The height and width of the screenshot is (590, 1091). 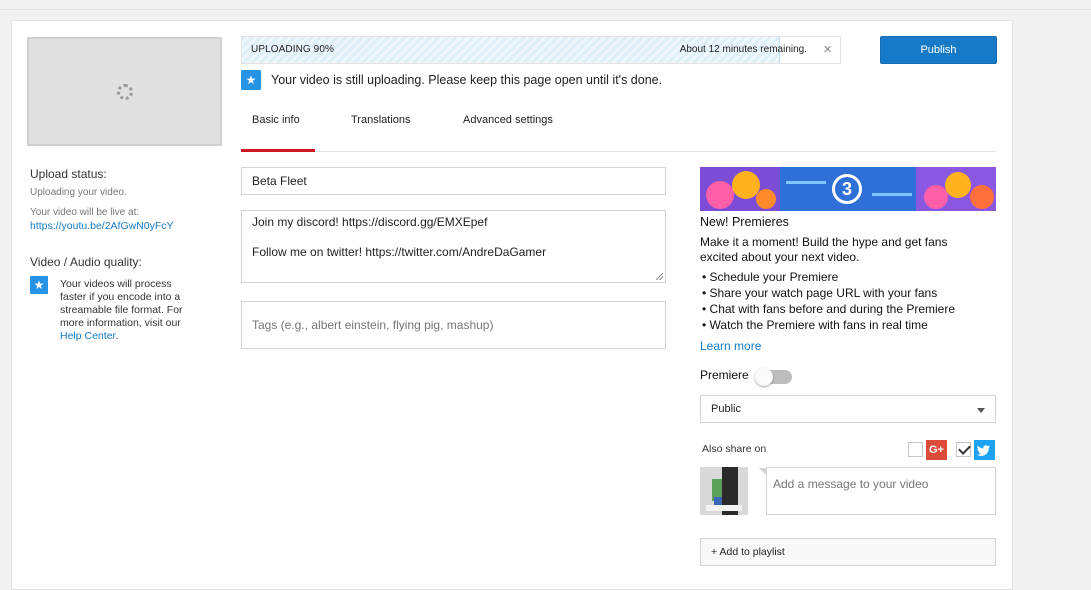 What do you see at coordinates (724, 375) in the screenshot?
I see `premiere-toggle-label: Premiere` at bounding box center [724, 375].